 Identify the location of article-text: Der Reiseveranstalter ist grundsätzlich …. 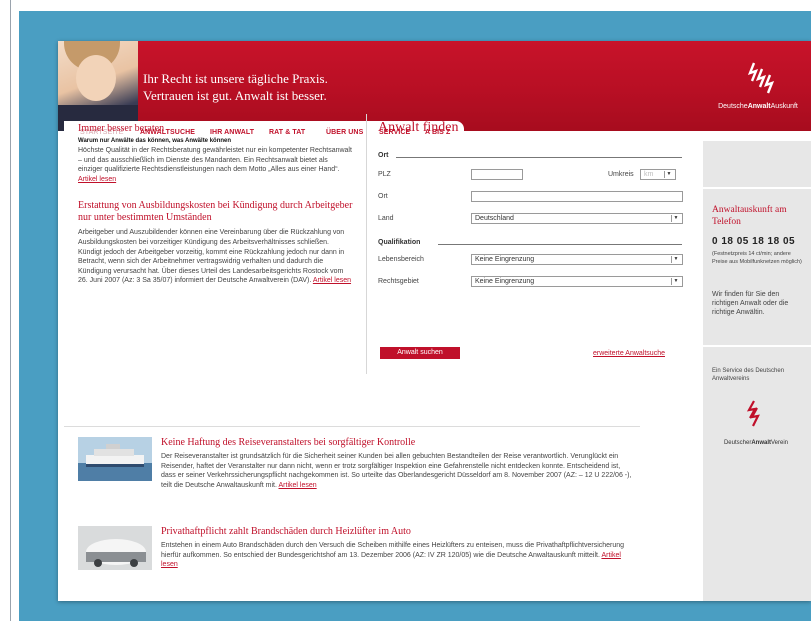
(398, 471).